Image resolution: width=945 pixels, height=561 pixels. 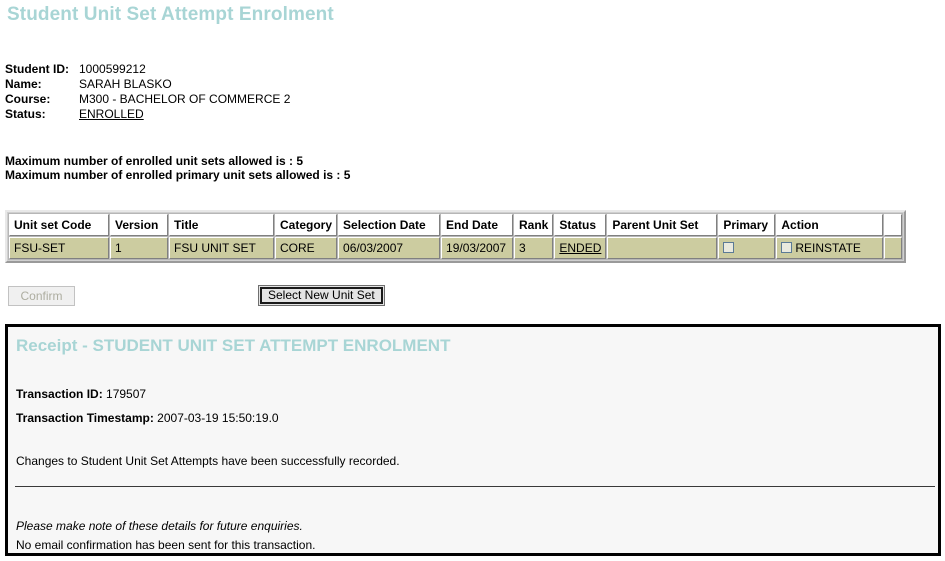 I want to click on cell-selection-date: 06/03/2007, so click(x=389, y=248).